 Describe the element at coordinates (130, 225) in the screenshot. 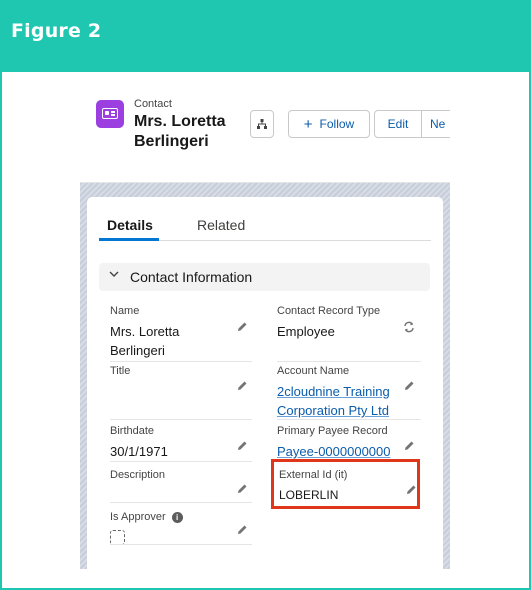

I see `tab-details: Details` at that location.